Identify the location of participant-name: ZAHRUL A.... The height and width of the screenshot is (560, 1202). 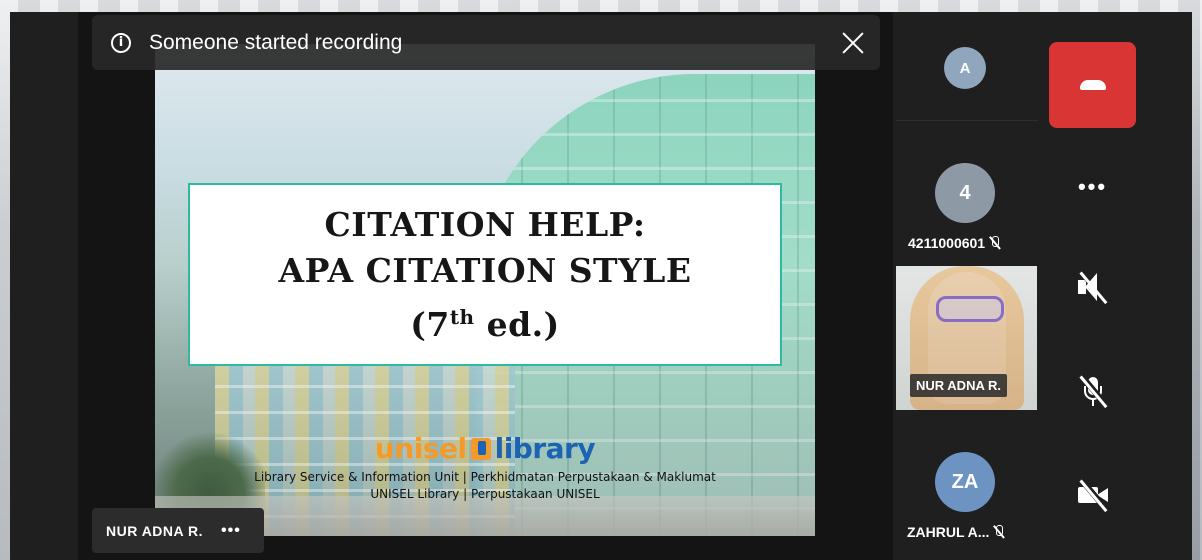
(948, 532).